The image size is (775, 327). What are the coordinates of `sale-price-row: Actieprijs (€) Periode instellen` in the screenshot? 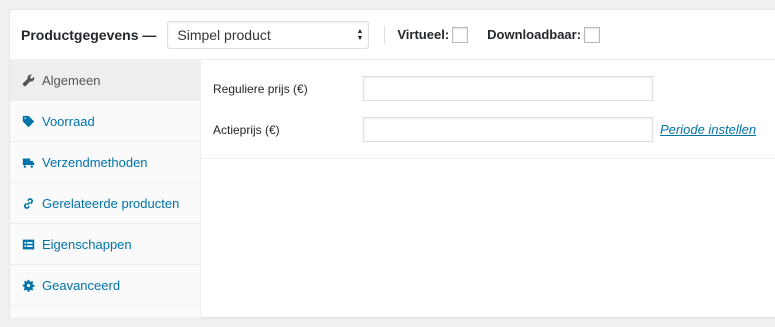 It's located at (488, 129).